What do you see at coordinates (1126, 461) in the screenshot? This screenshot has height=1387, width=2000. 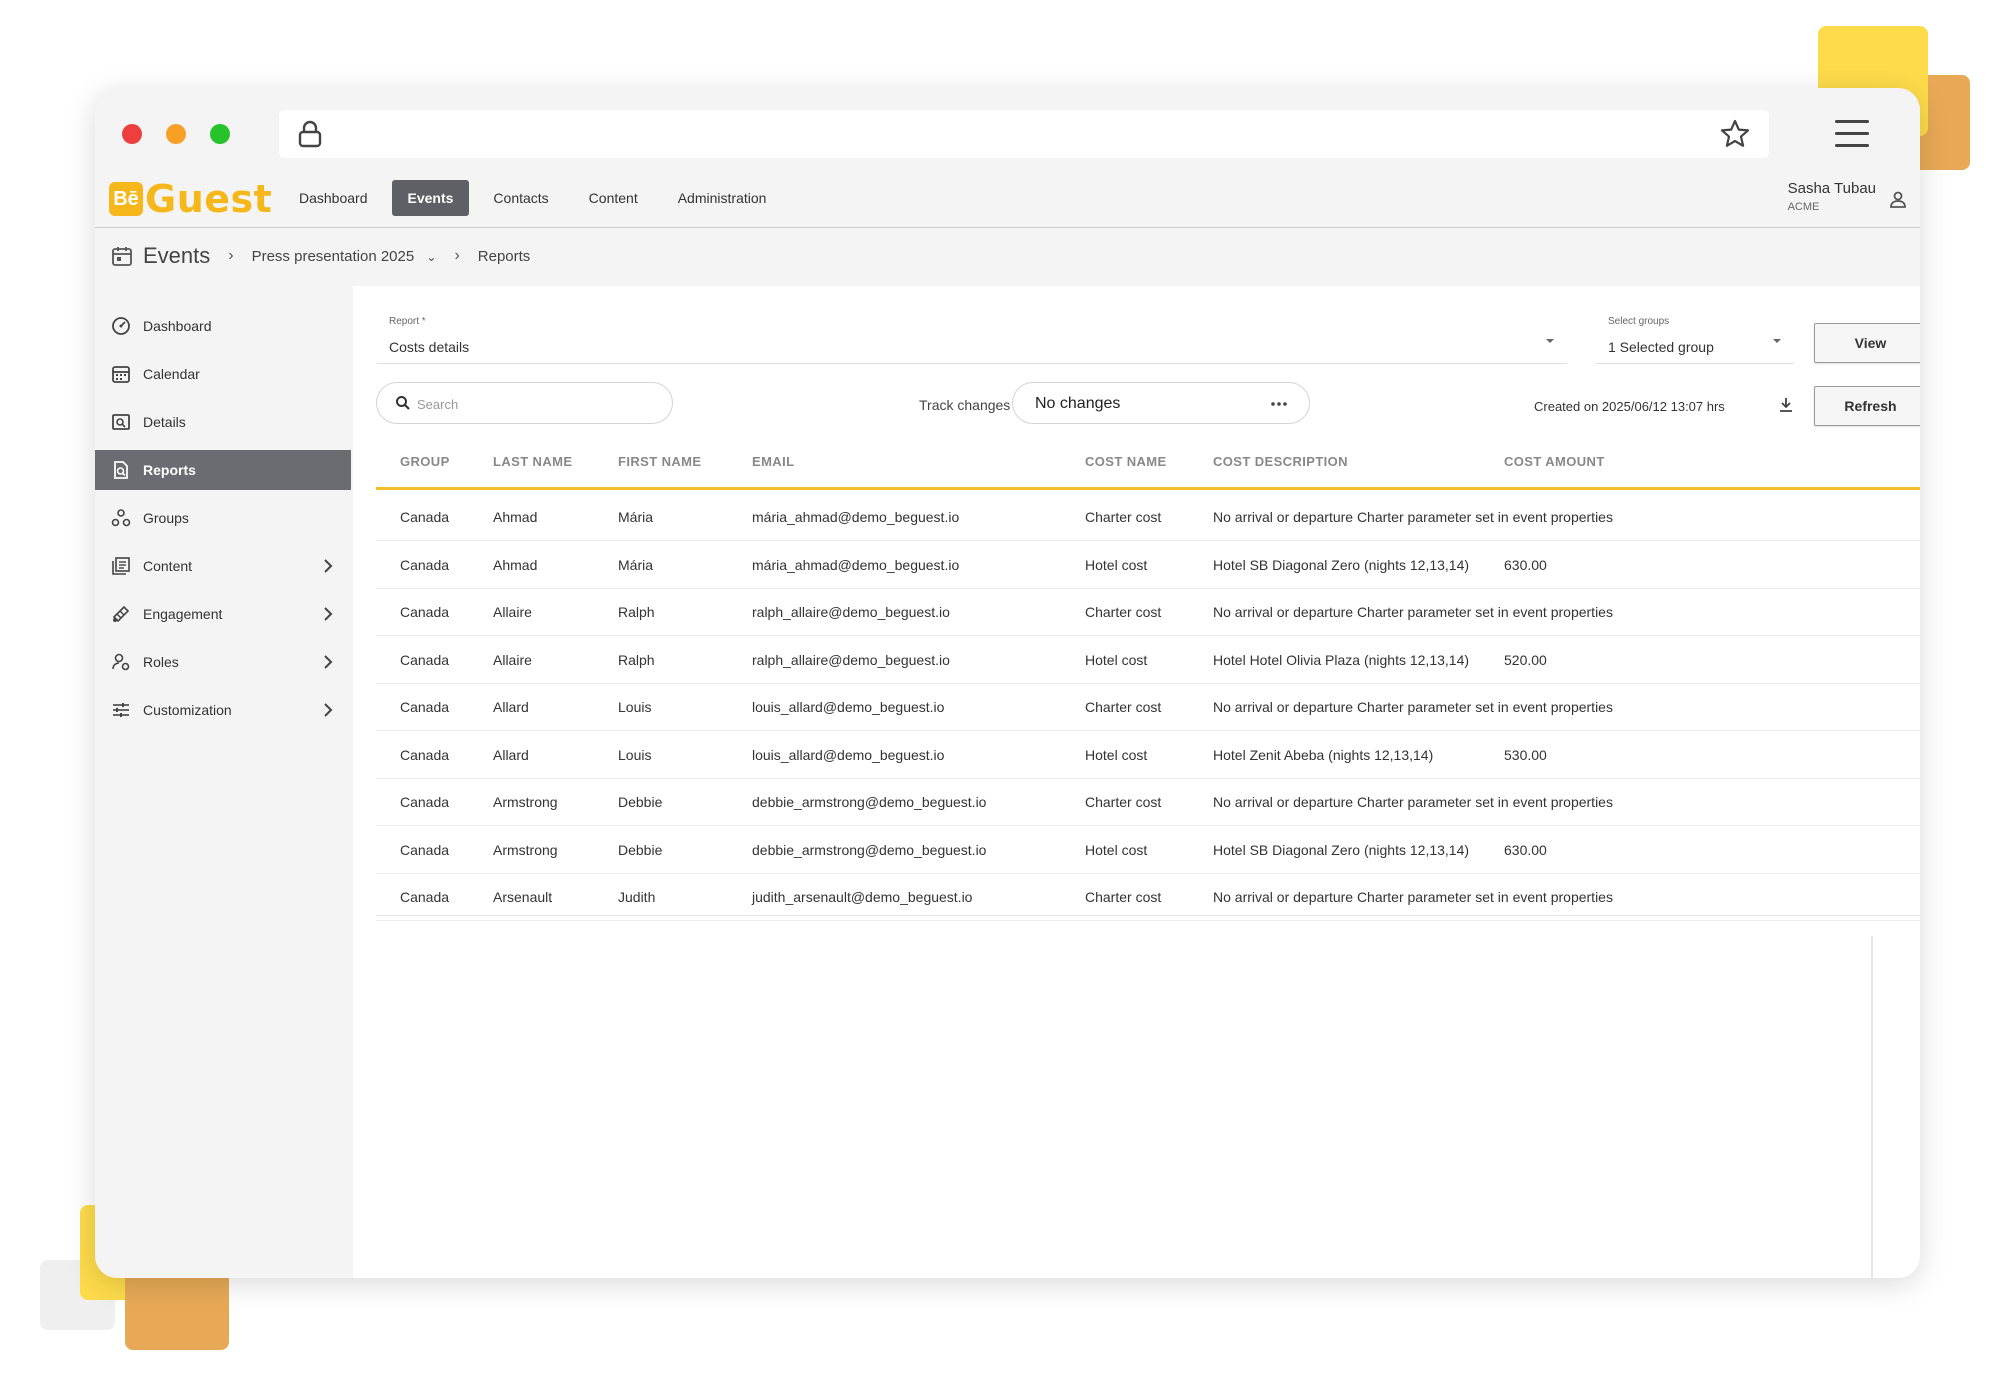 I see `column-header-cost-name: COST NAME` at bounding box center [1126, 461].